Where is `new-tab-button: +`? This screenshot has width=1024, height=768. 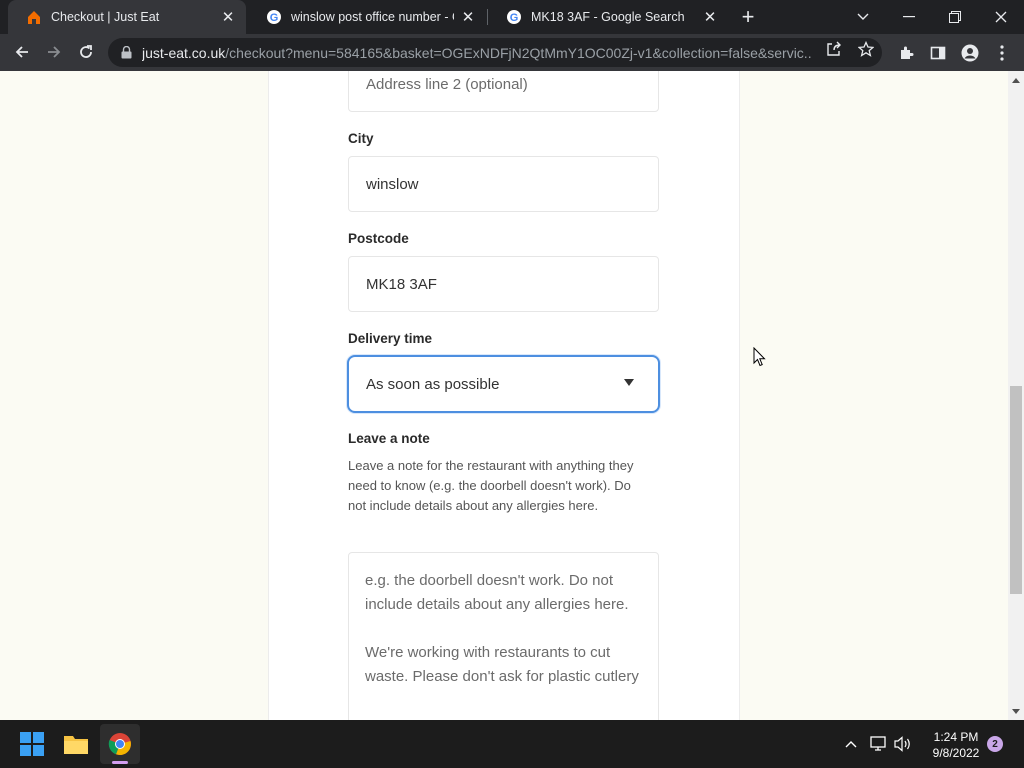
new-tab-button: + is located at coordinates (748, 17).